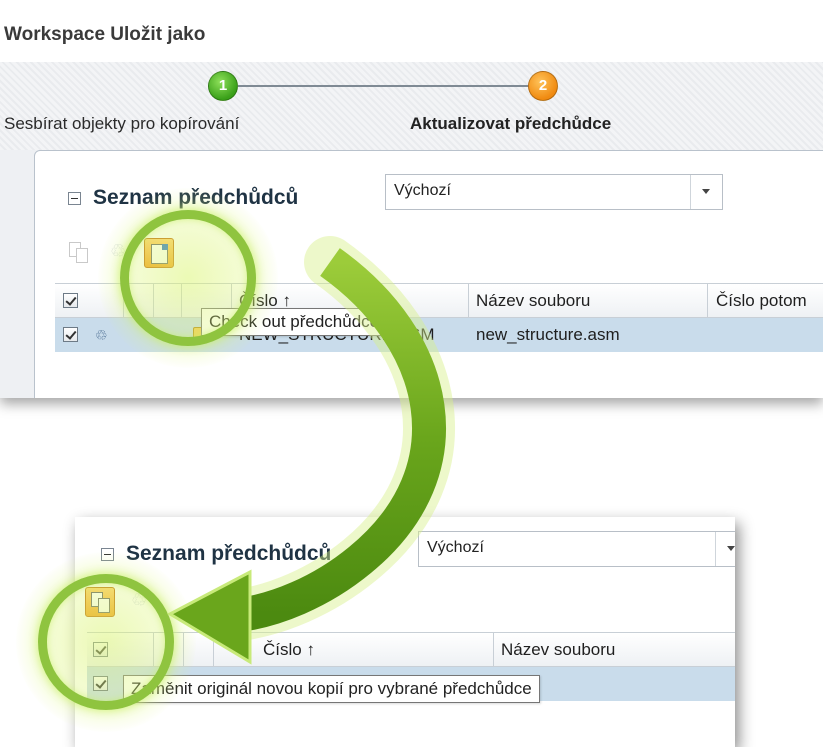  I want to click on dialog-title-bar: Workspace Uložit jako, so click(411, 31).